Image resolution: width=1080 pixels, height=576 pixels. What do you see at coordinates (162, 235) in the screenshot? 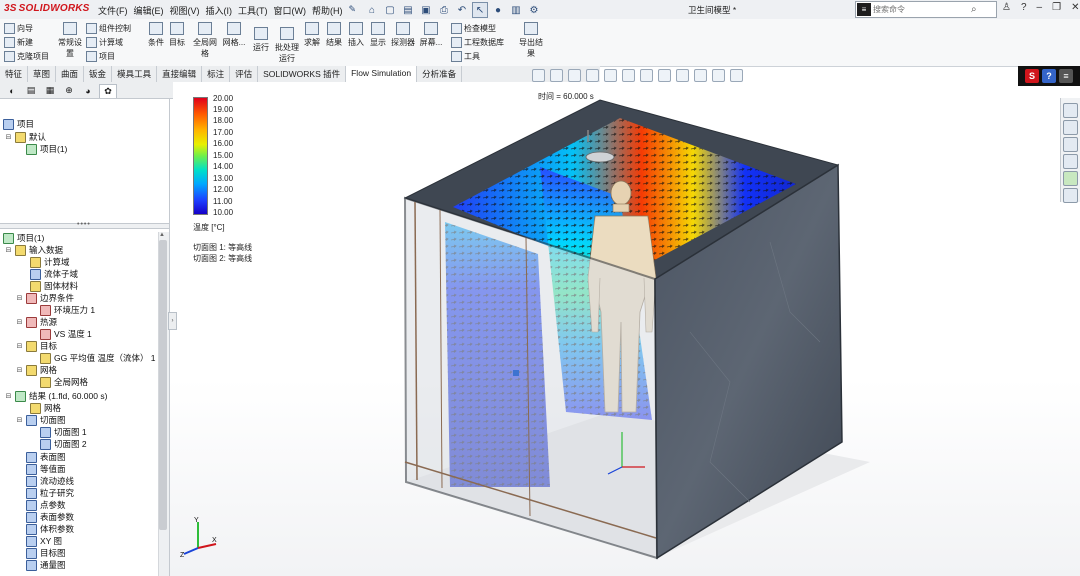
I see `scroll-up-icon: ▲` at bounding box center [162, 235].